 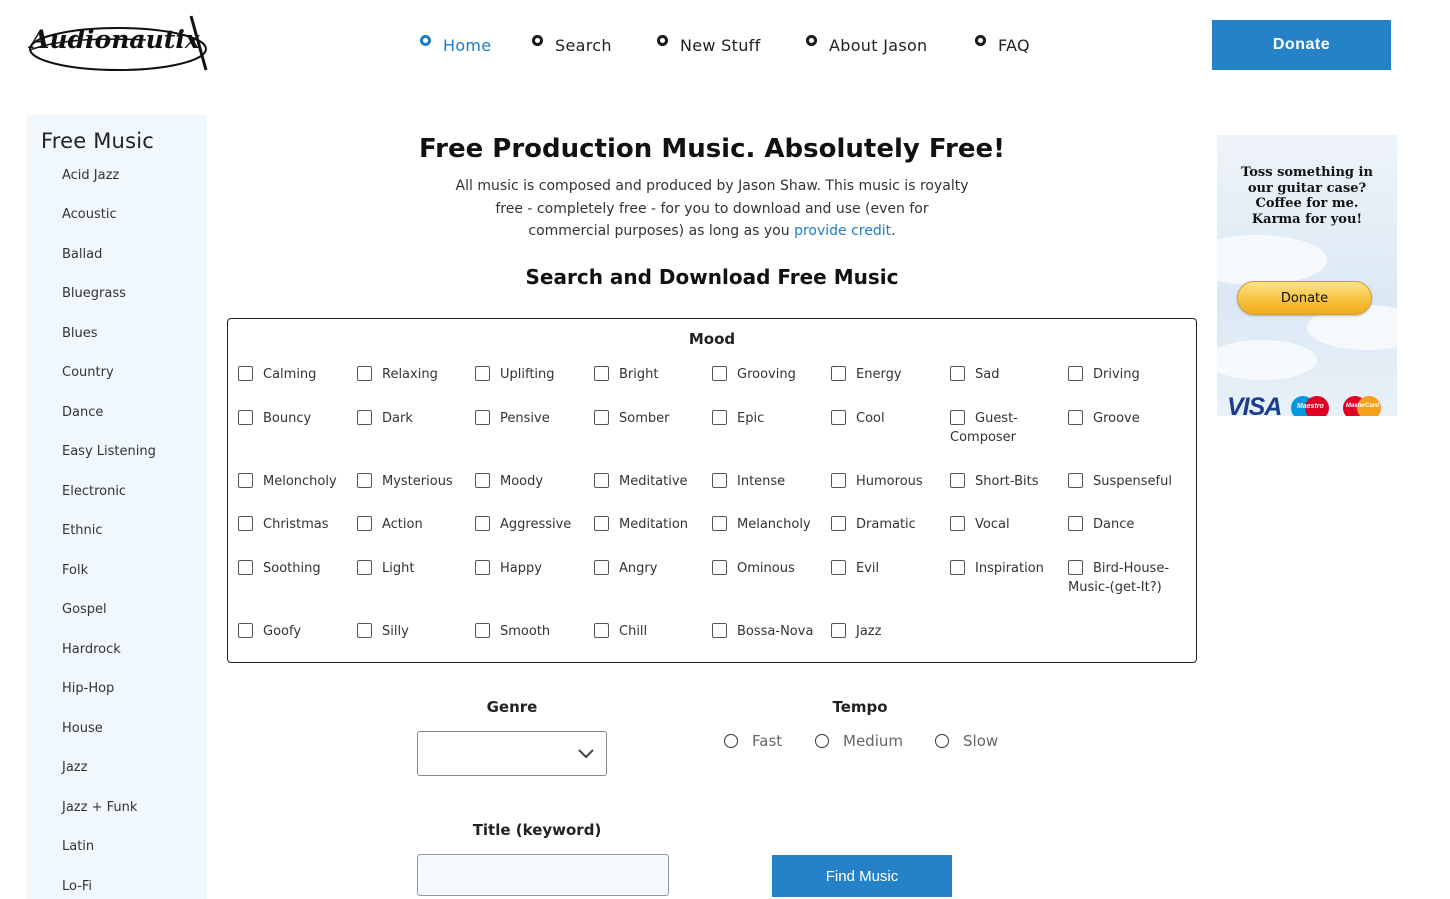 I want to click on mood-label: Inspiration, so click(x=1009, y=568).